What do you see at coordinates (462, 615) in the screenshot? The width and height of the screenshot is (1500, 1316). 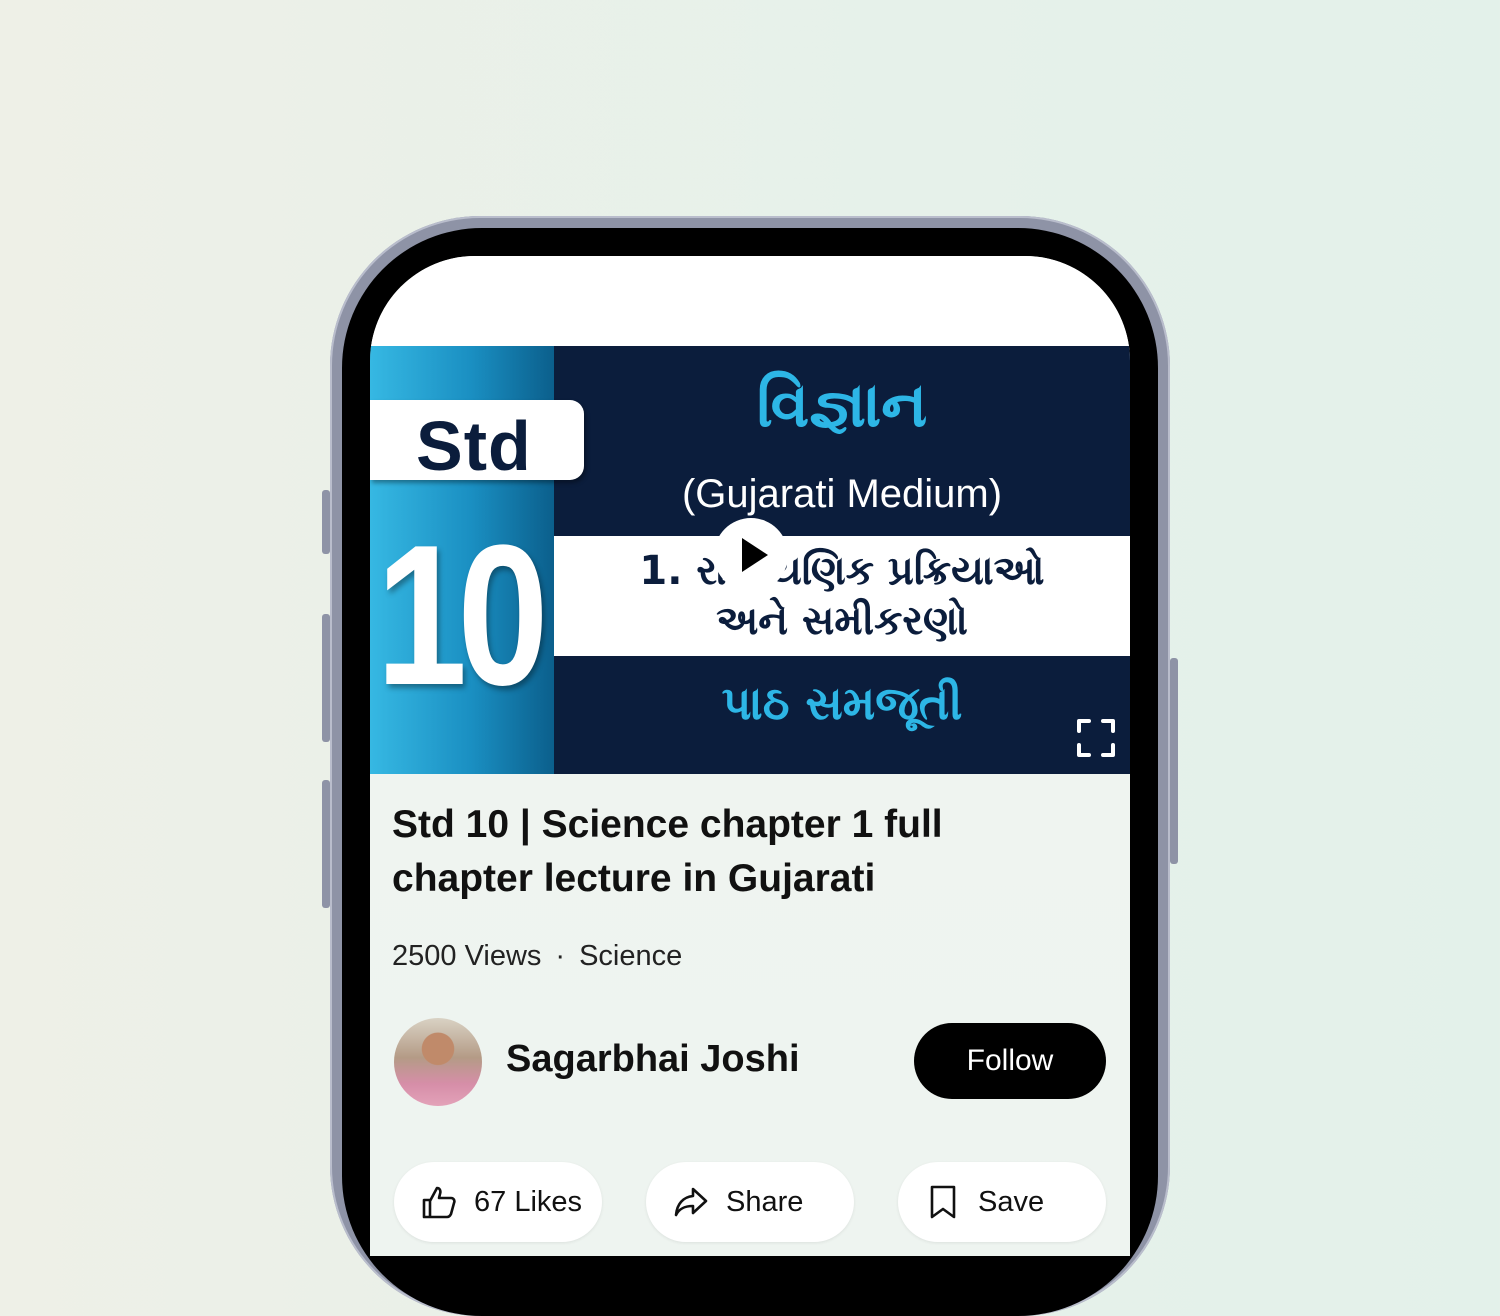 I see `std-number: 10` at bounding box center [462, 615].